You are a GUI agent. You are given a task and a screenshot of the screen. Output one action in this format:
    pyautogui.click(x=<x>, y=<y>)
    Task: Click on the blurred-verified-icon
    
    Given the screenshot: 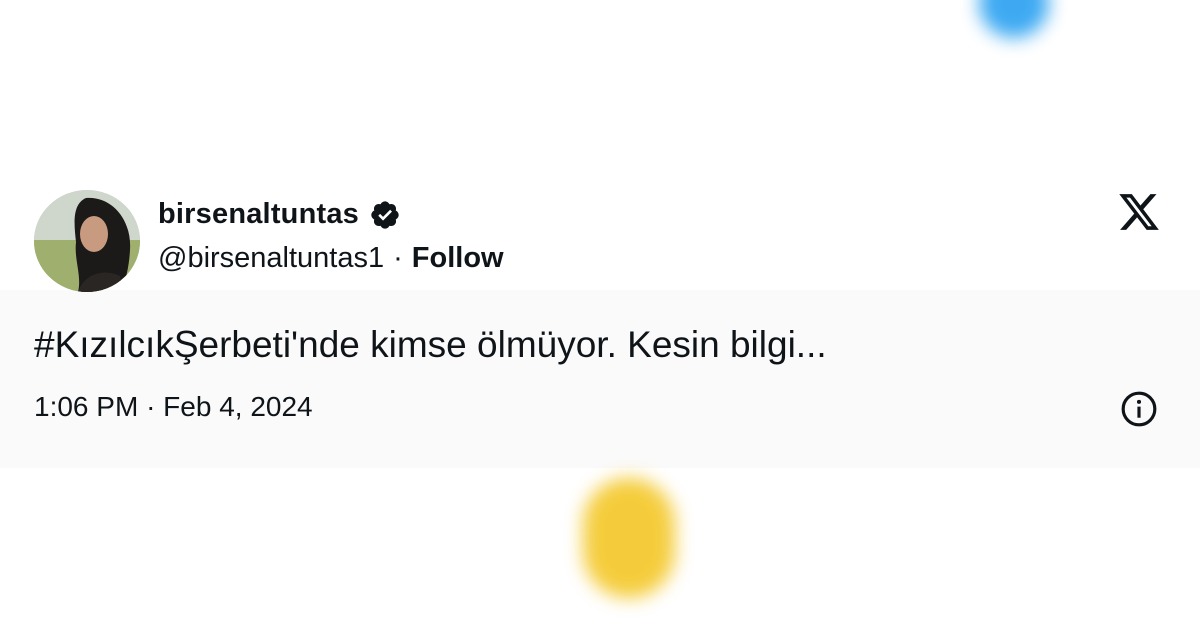 What is the action you would take?
    pyautogui.click(x=1013, y=19)
    